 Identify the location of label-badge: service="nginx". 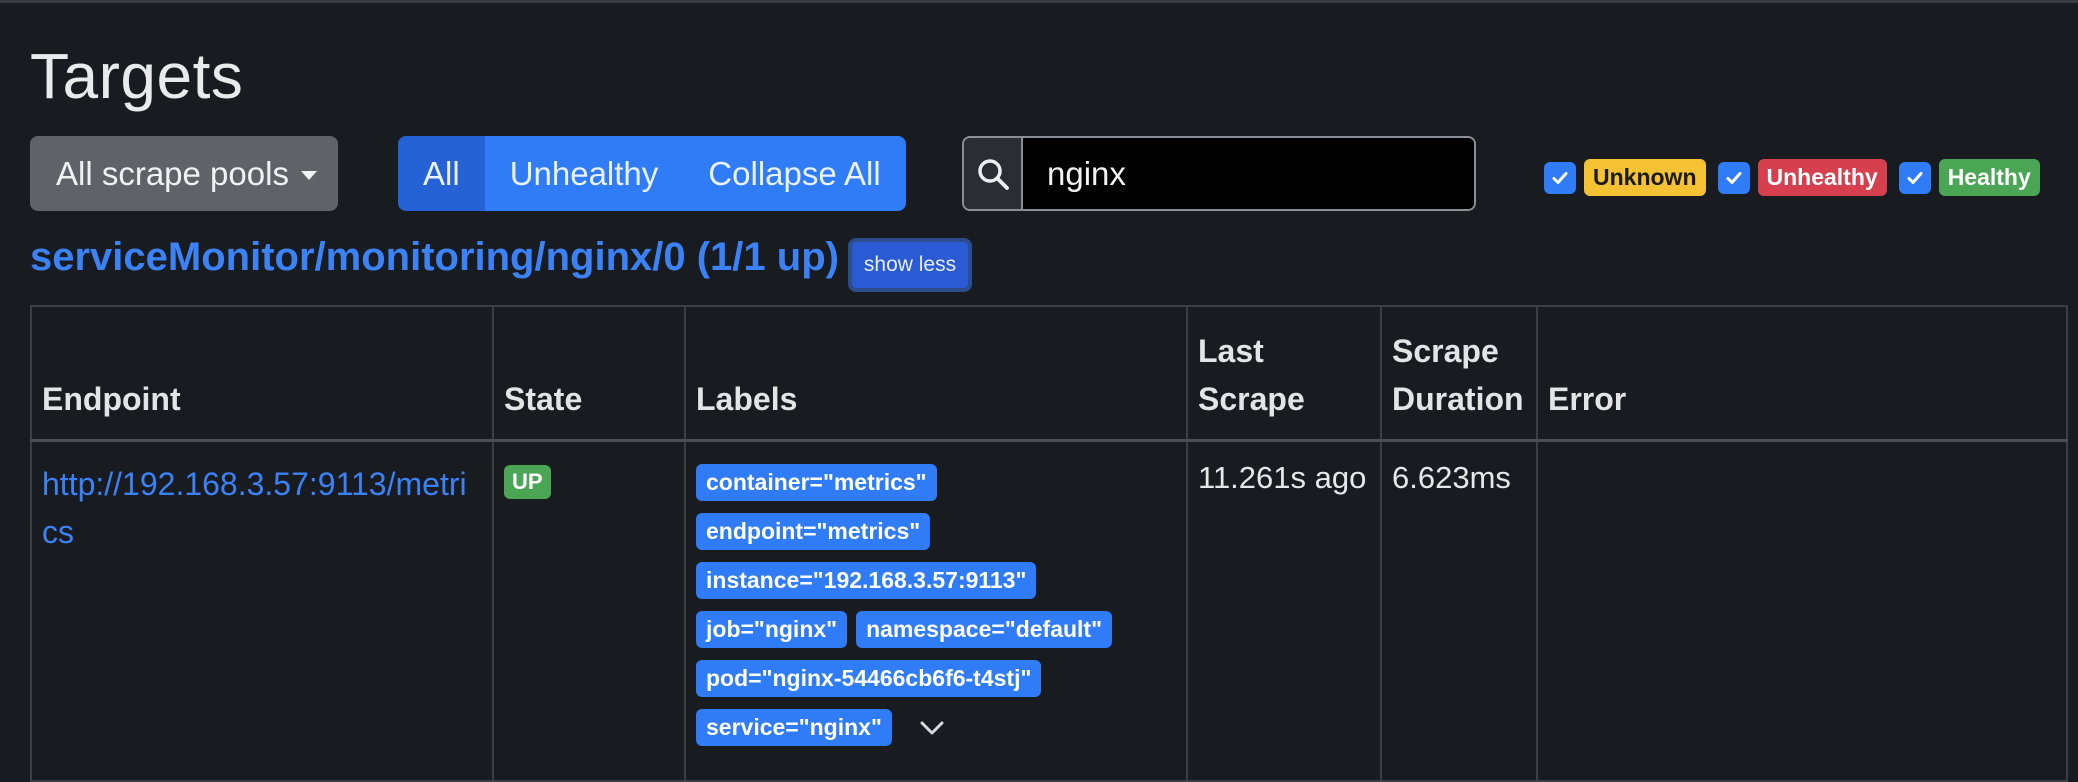
(794, 727).